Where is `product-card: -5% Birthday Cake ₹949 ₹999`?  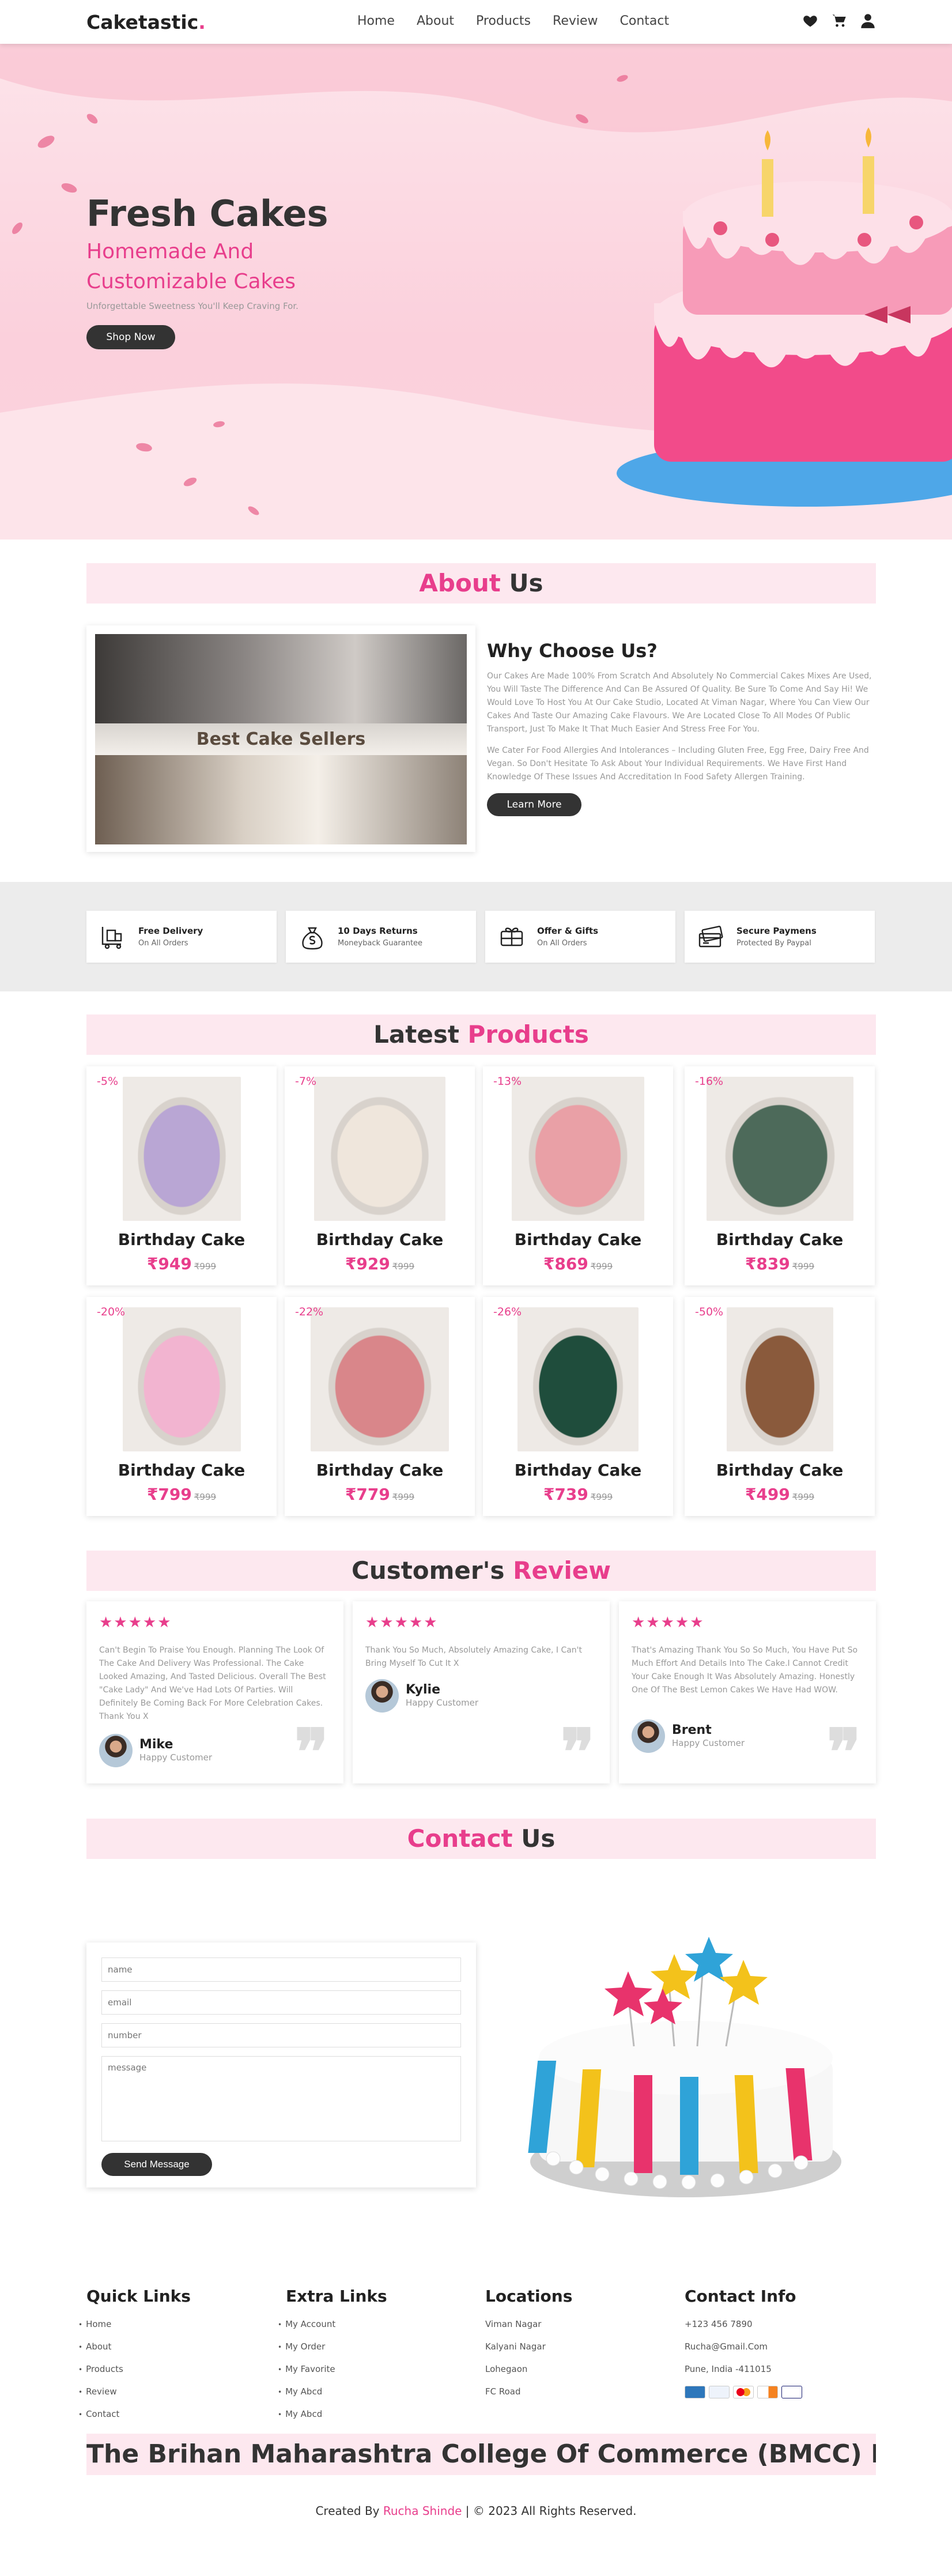 product-card: -5% Birthday Cake ₹949 ₹999 is located at coordinates (181, 1175).